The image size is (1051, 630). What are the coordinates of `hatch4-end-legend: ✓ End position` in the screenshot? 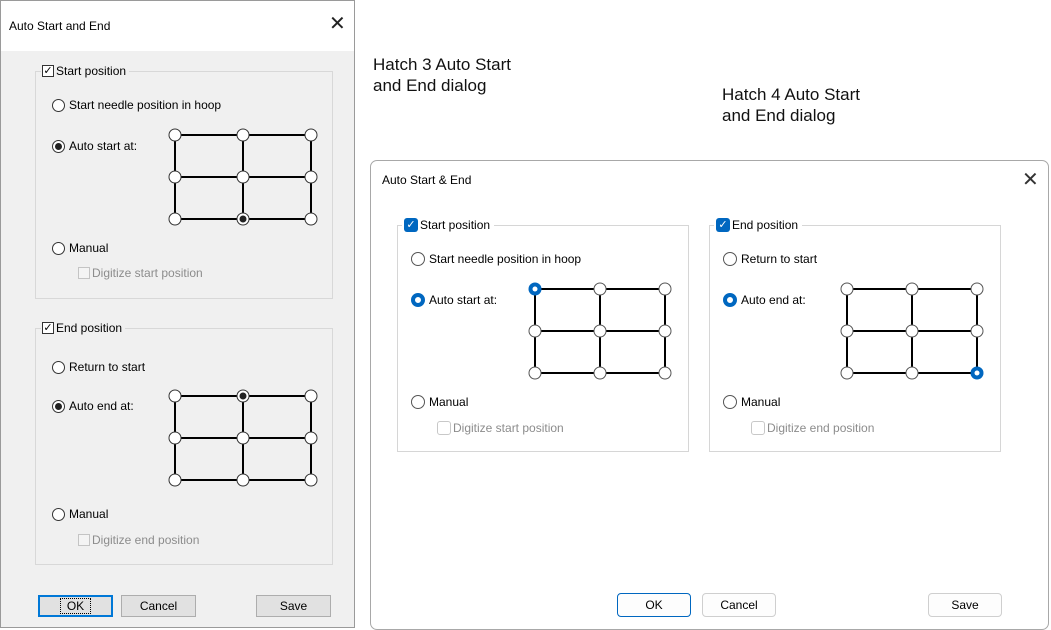 It's located at (758, 225).